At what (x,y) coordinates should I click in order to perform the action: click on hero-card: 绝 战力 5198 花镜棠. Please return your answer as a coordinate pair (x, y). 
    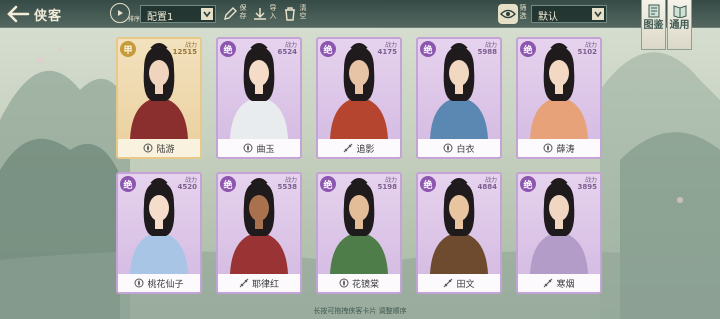
    Looking at the image, I should click on (359, 233).